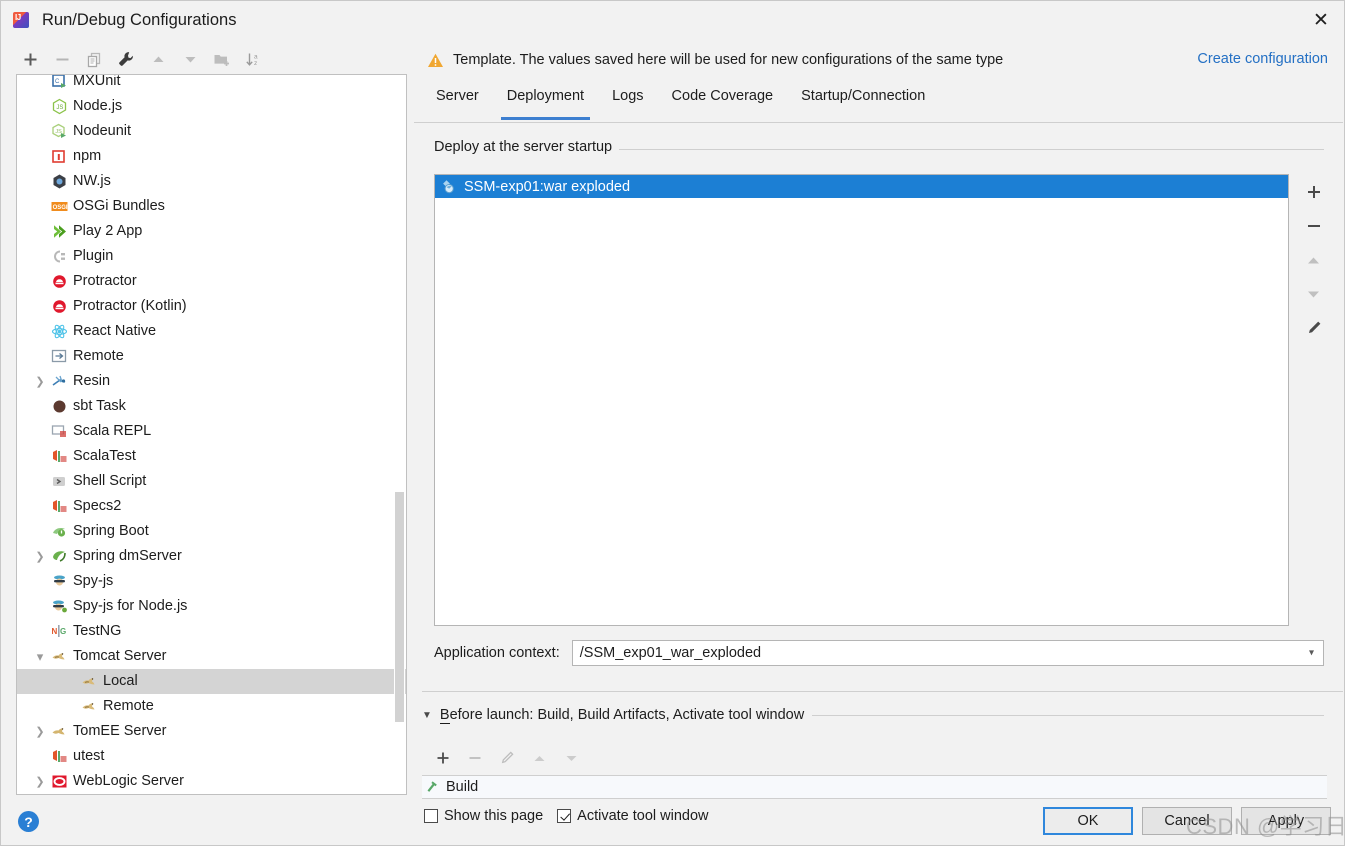  Describe the element at coordinates (1286, 821) in the screenshot. I see `apply-button: Apply` at that location.